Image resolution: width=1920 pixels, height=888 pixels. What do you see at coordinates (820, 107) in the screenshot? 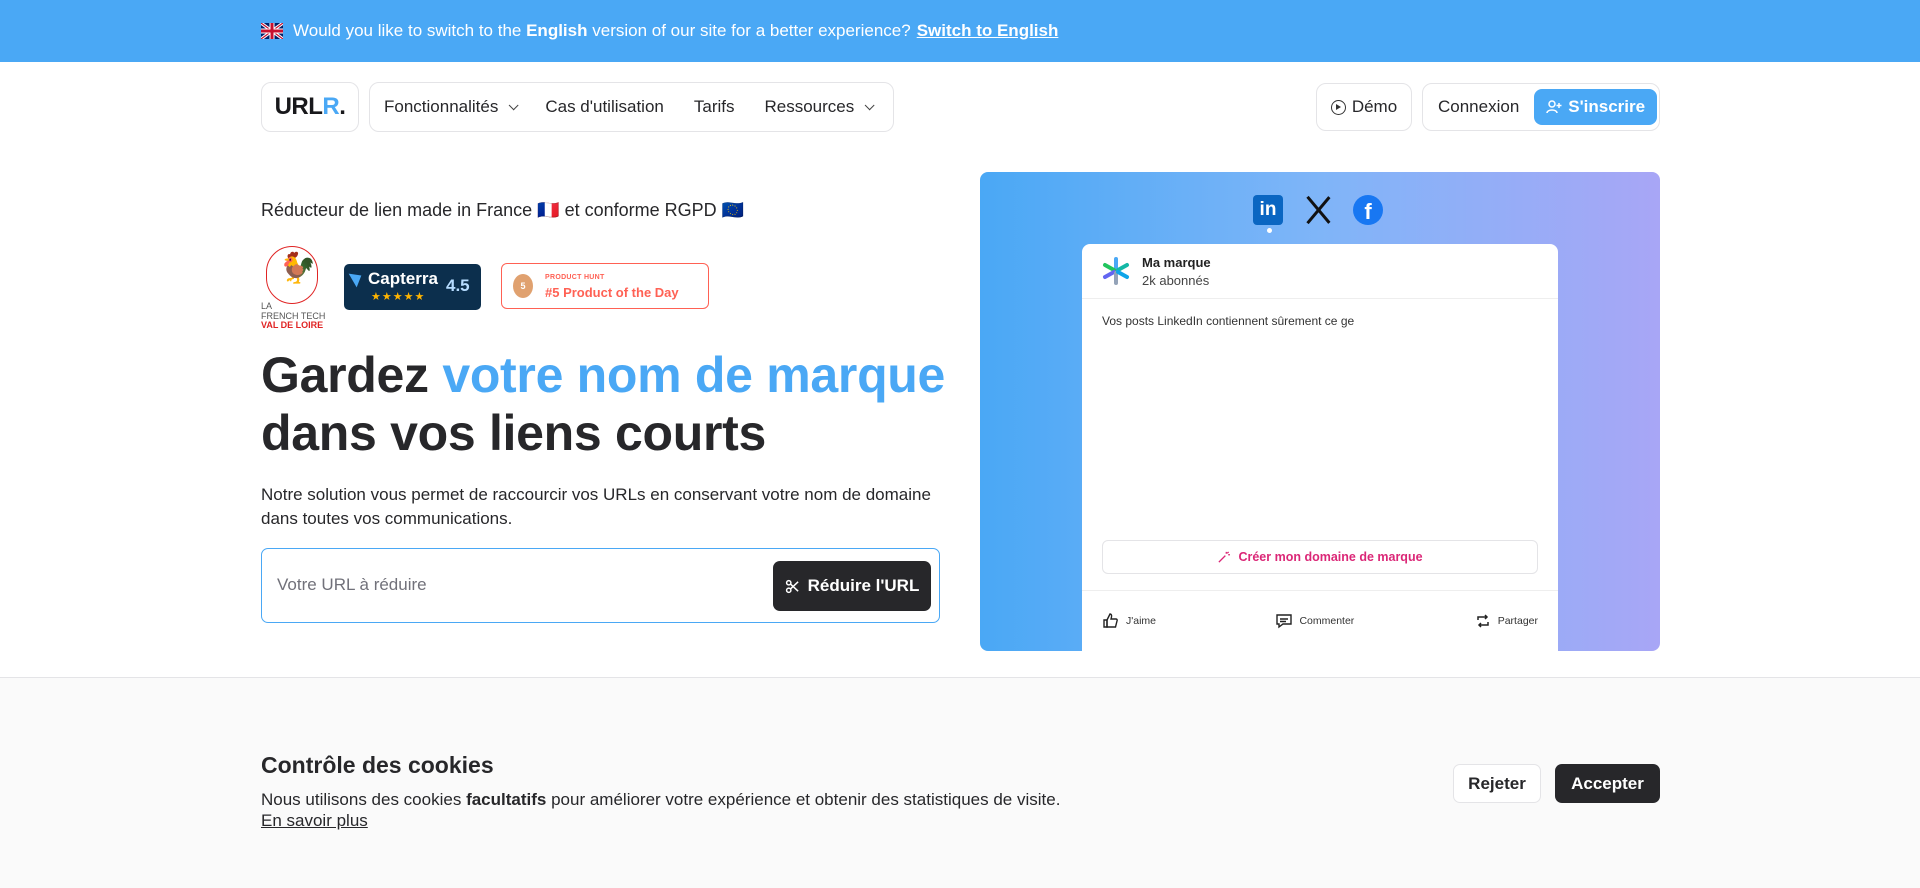
I see `menu-item-ressources: Ressources` at bounding box center [820, 107].